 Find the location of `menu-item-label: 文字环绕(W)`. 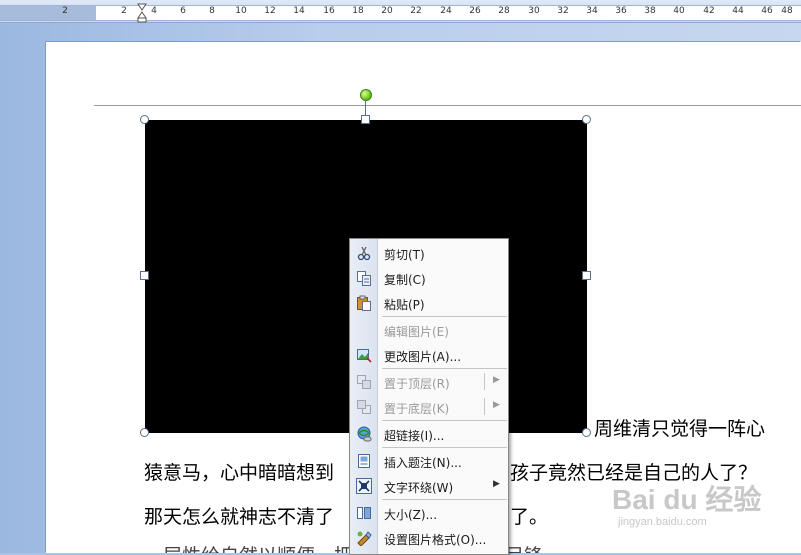

menu-item-label: 文字环绕(W) is located at coordinates (419, 488).